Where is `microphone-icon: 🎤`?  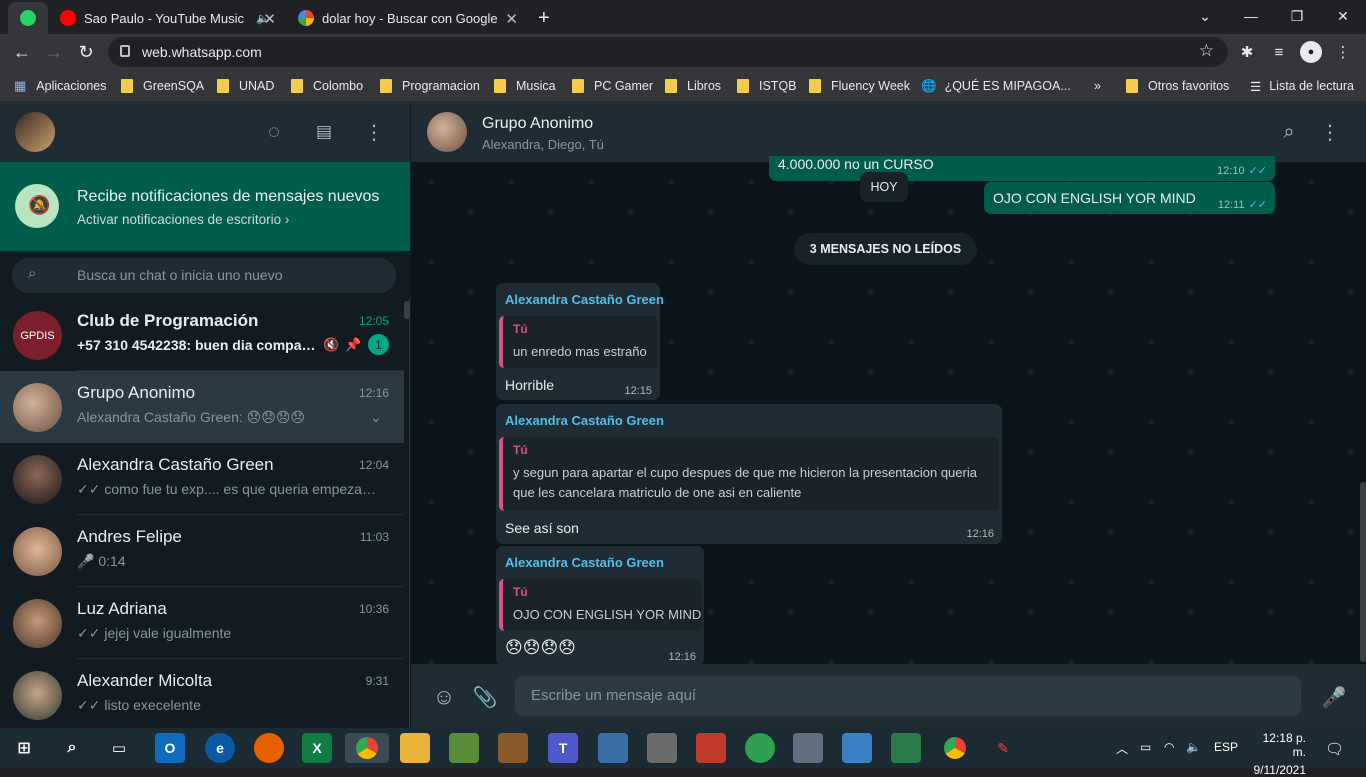 microphone-icon: 🎤 is located at coordinates (1334, 697).